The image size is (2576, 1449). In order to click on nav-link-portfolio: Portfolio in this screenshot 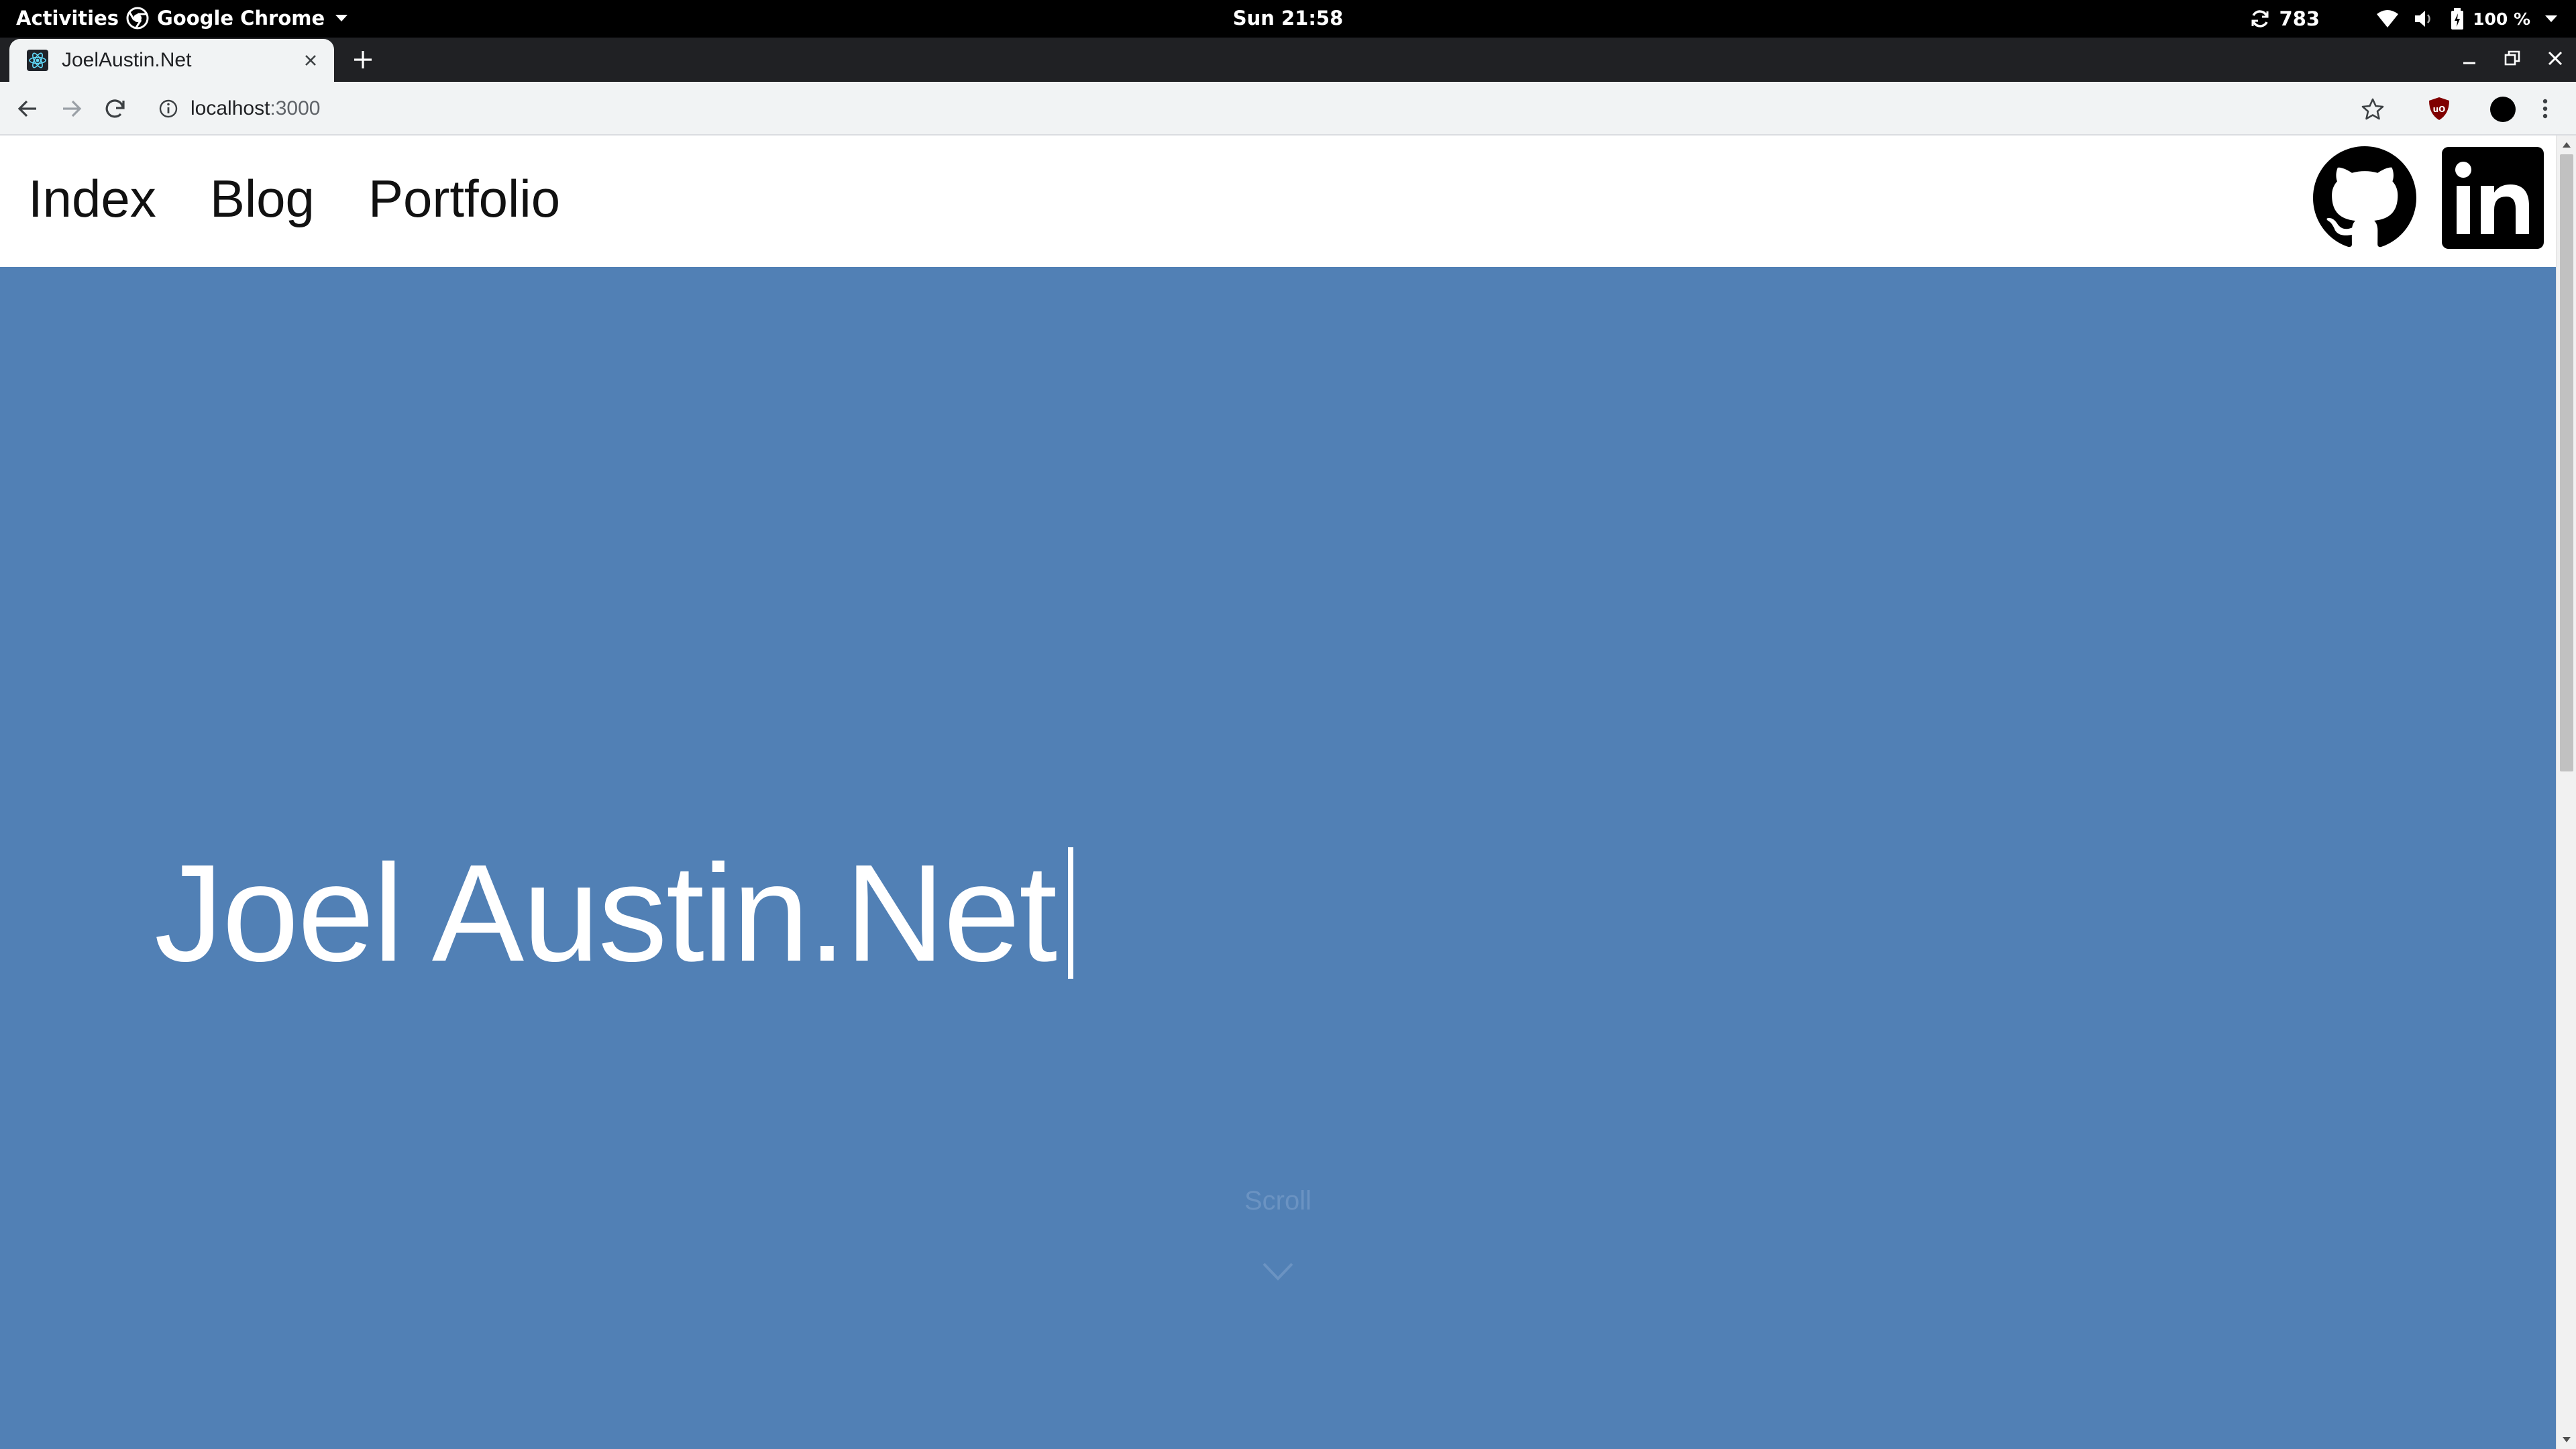, I will do `click(464, 199)`.